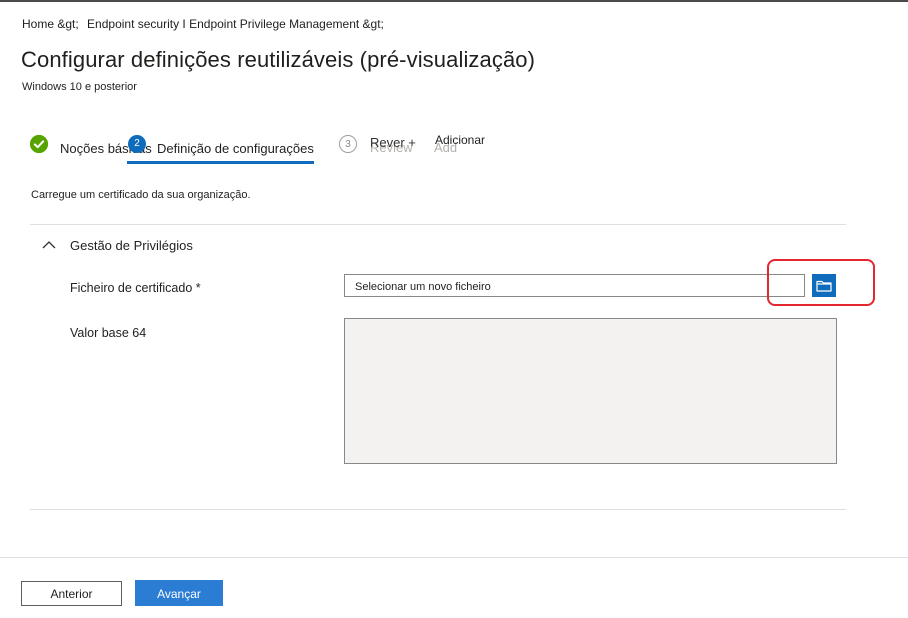 This screenshot has height=618, width=908. What do you see at coordinates (220, 162) in the screenshot?
I see `current-step-indicator` at bounding box center [220, 162].